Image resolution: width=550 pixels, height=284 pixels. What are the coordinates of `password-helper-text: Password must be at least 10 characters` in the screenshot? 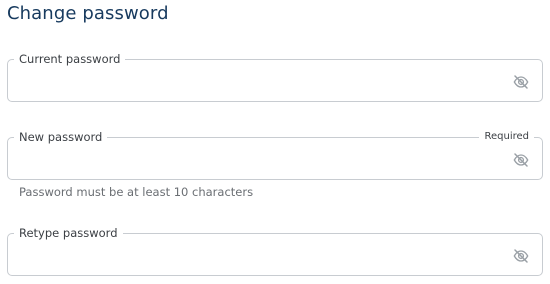 It's located at (136, 192).